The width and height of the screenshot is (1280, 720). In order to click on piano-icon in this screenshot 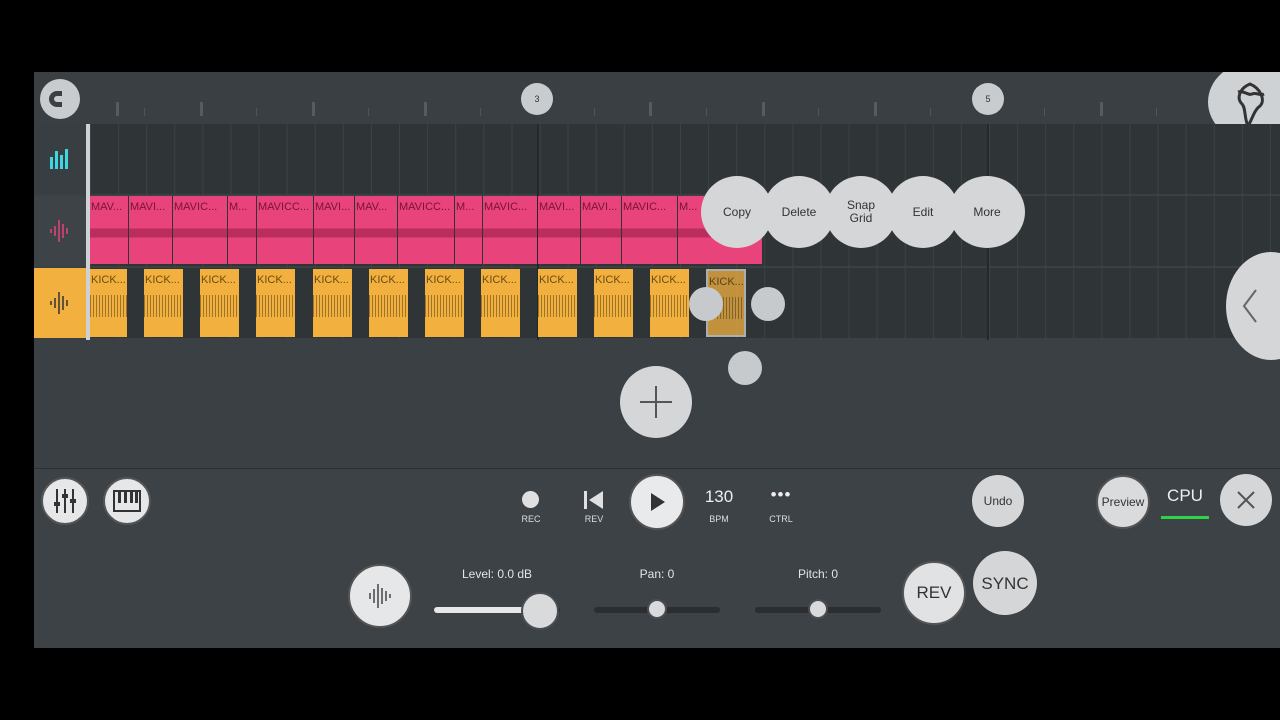, I will do `click(127, 501)`.